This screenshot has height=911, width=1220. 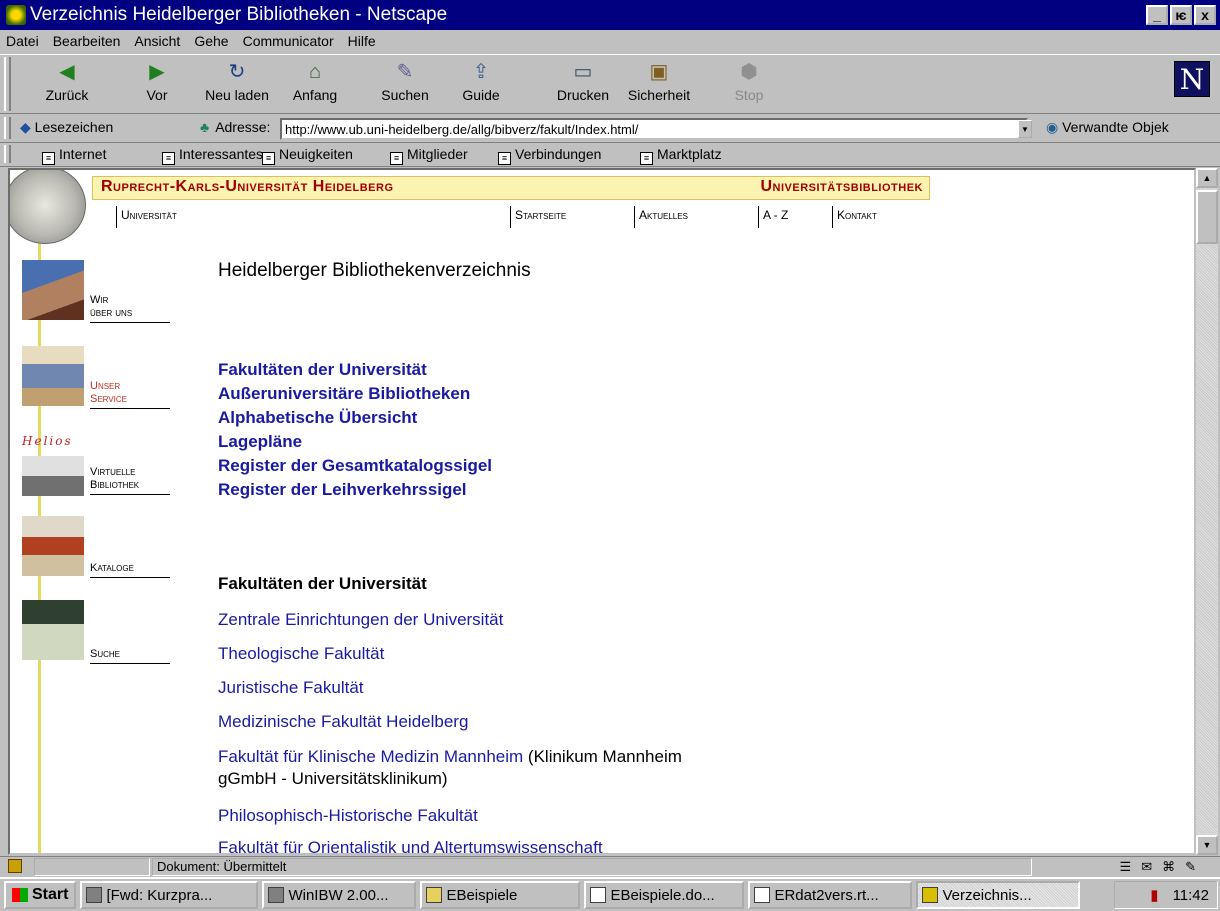 I want to click on reload-button: ↻ Neu laden, so click(x=237, y=81).